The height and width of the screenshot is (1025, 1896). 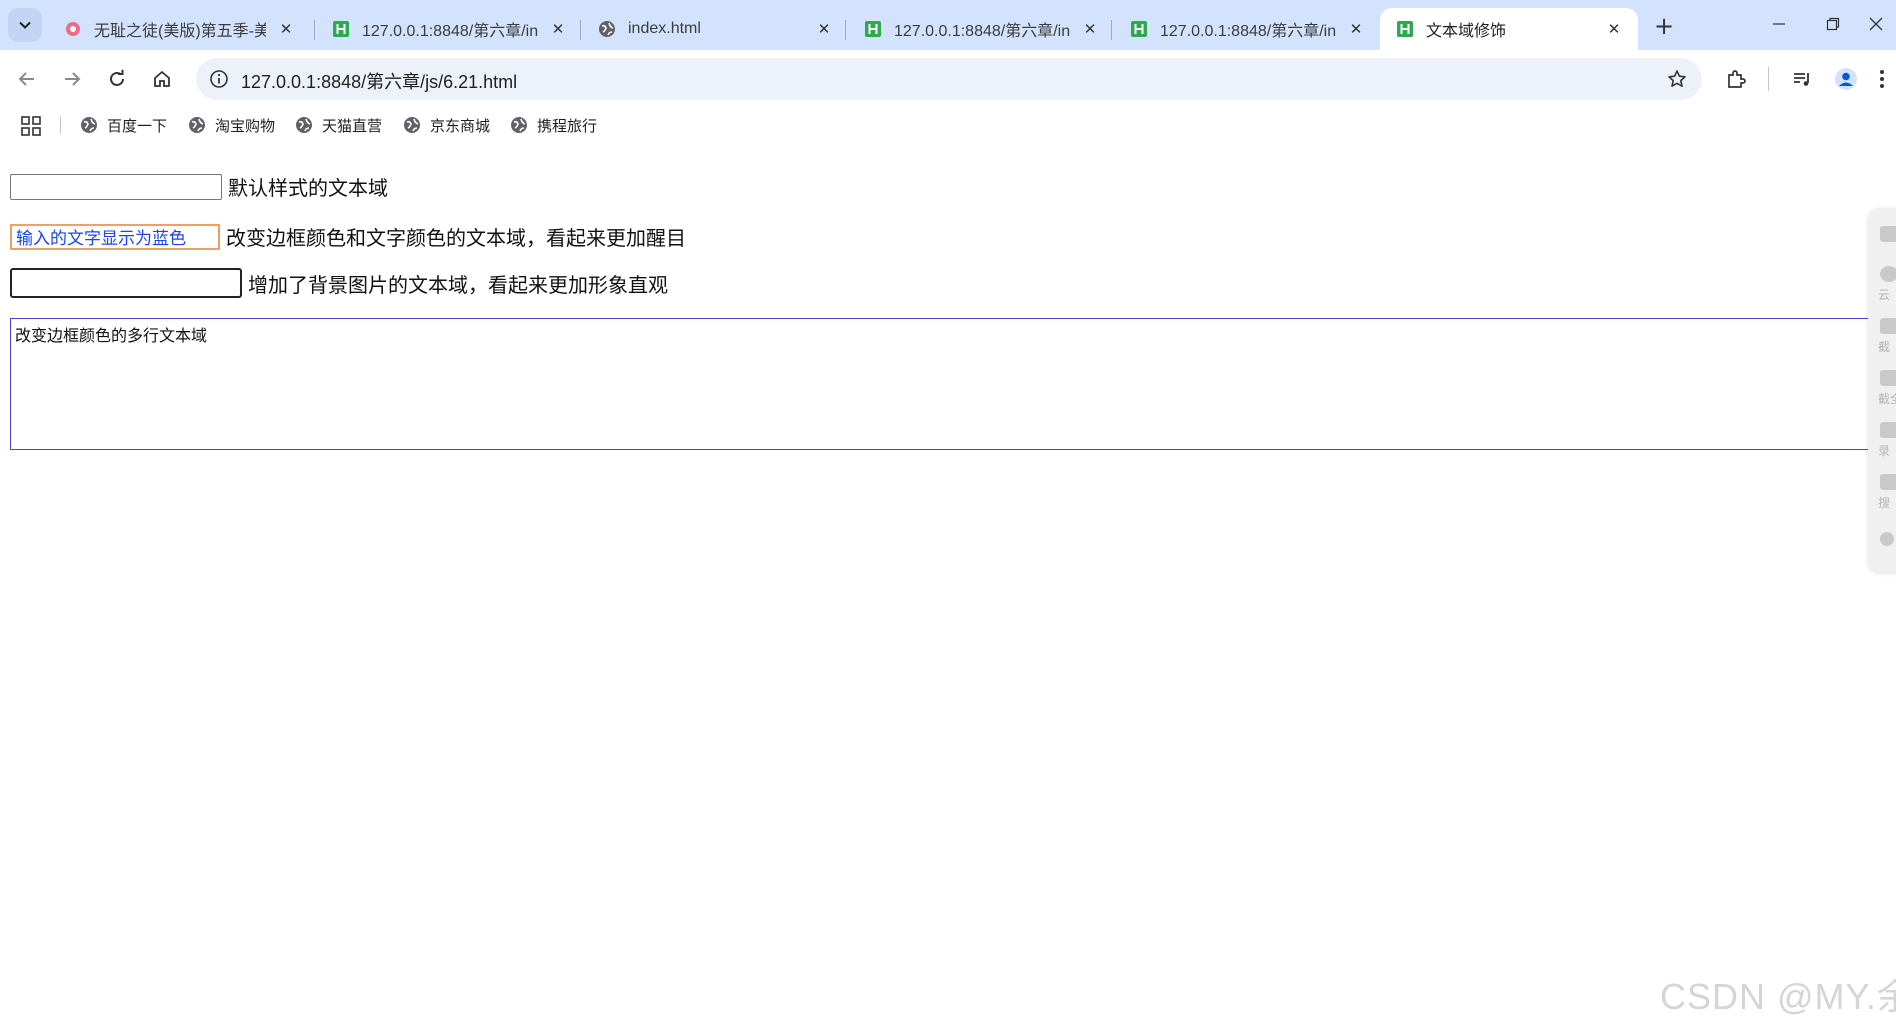 What do you see at coordinates (1884, 451) in the screenshot?
I see `side-label: 录` at bounding box center [1884, 451].